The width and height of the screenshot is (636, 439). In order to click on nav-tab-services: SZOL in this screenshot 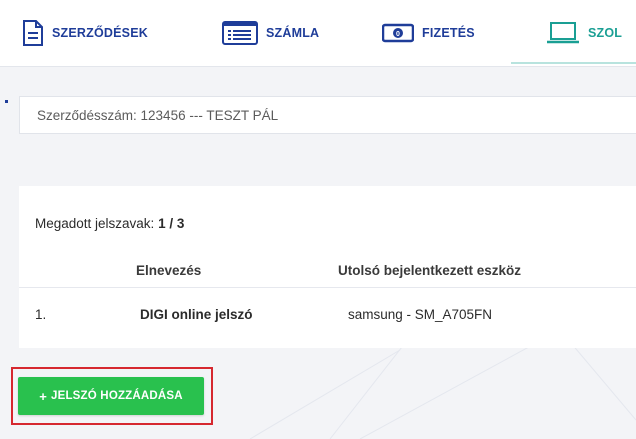, I will do `click(584, 33)`.